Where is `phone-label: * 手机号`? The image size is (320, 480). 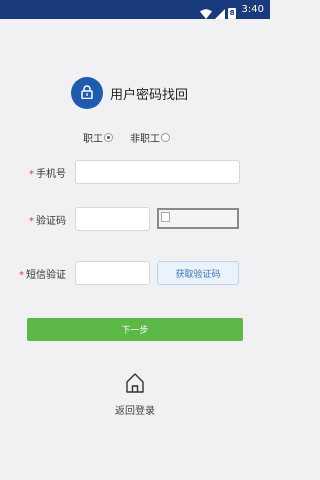 phone-label: * 手机号 is located at coordinates (47, 172).